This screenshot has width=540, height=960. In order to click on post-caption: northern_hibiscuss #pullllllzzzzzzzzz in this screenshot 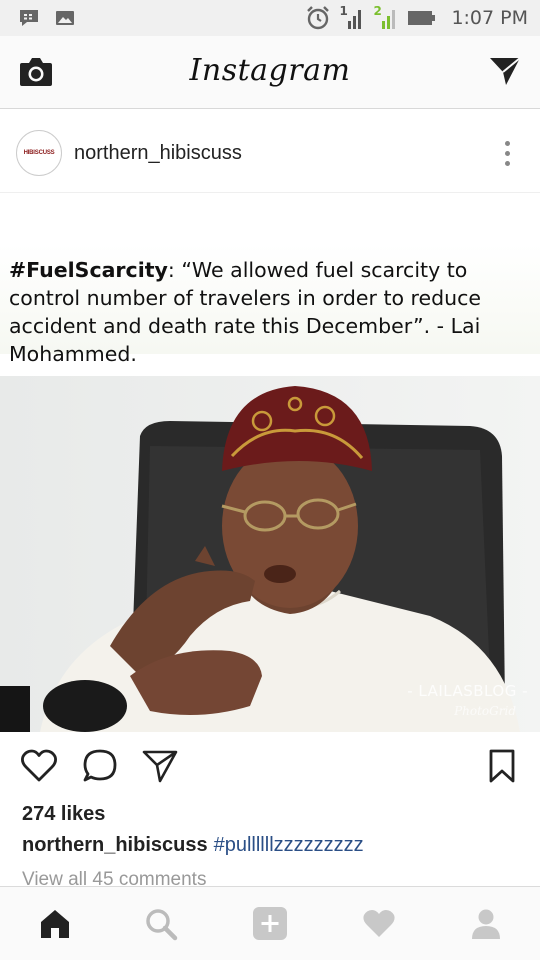, I will do `click(193, 845)`.